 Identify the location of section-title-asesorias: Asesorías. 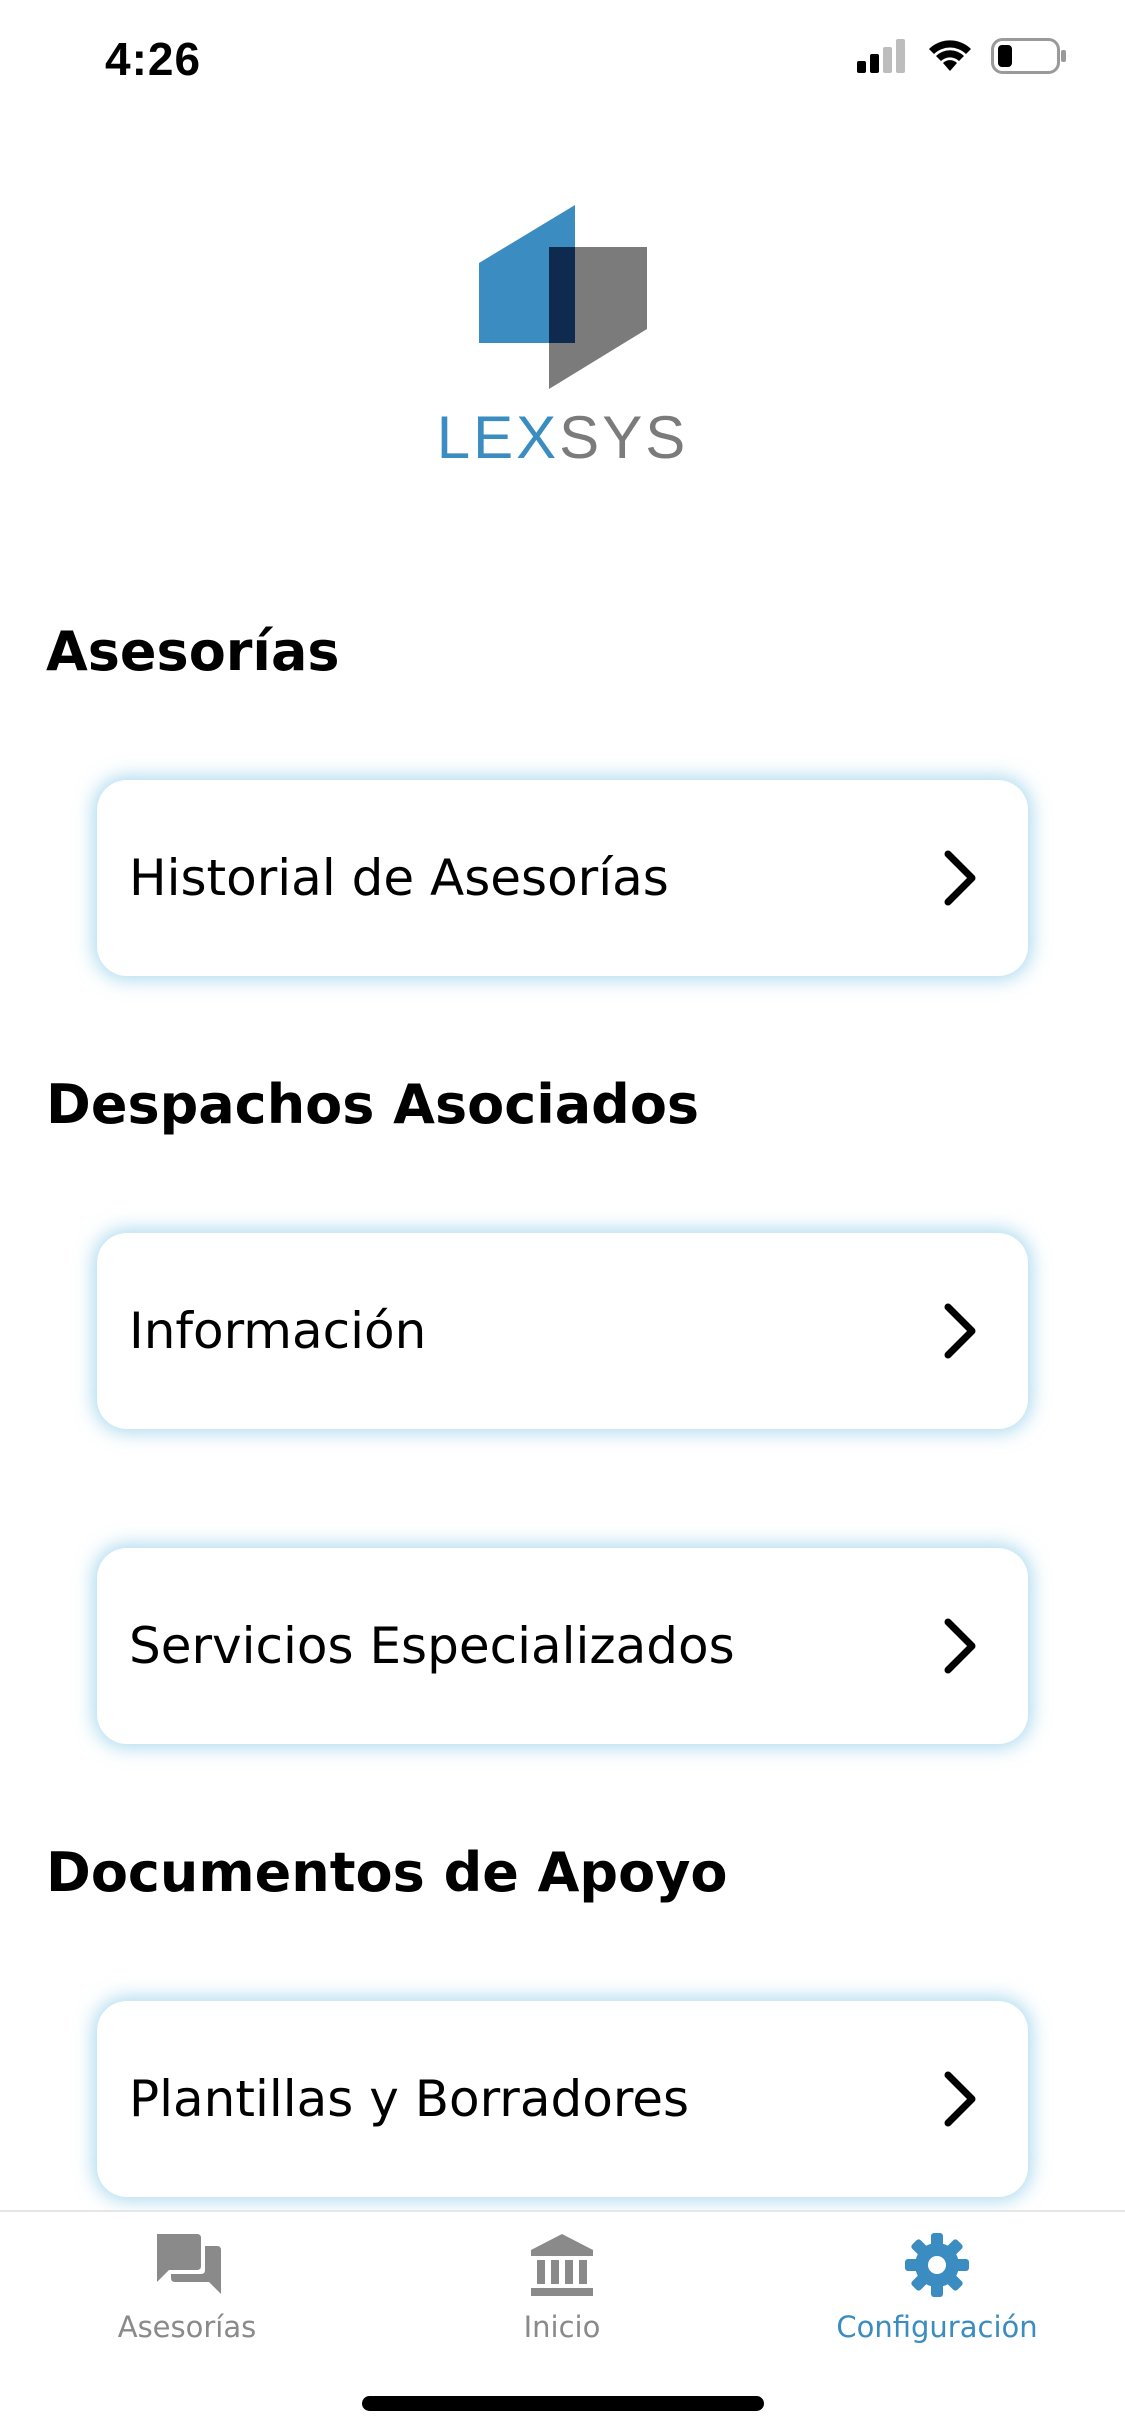
(193, 651).